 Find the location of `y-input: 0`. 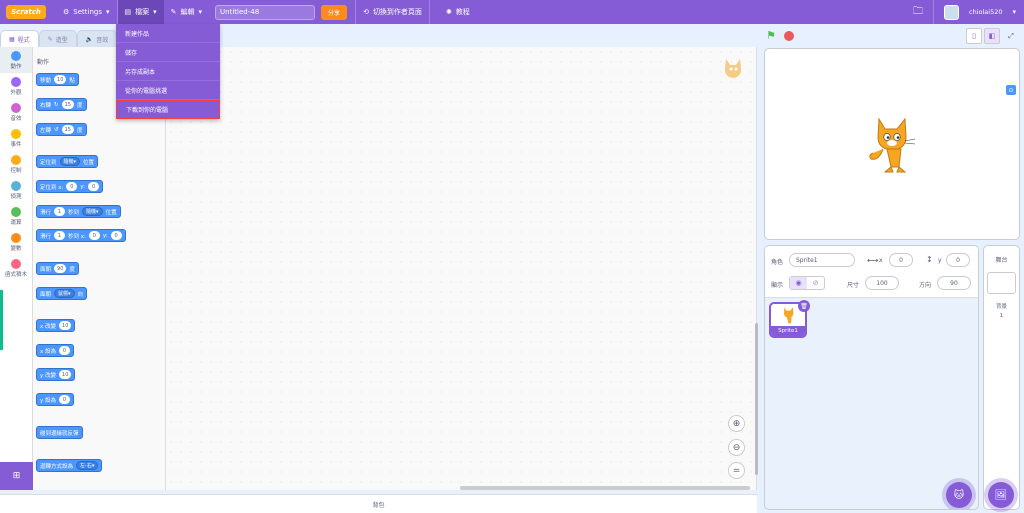

y-input: 0 is located at coordinates (958, 260).